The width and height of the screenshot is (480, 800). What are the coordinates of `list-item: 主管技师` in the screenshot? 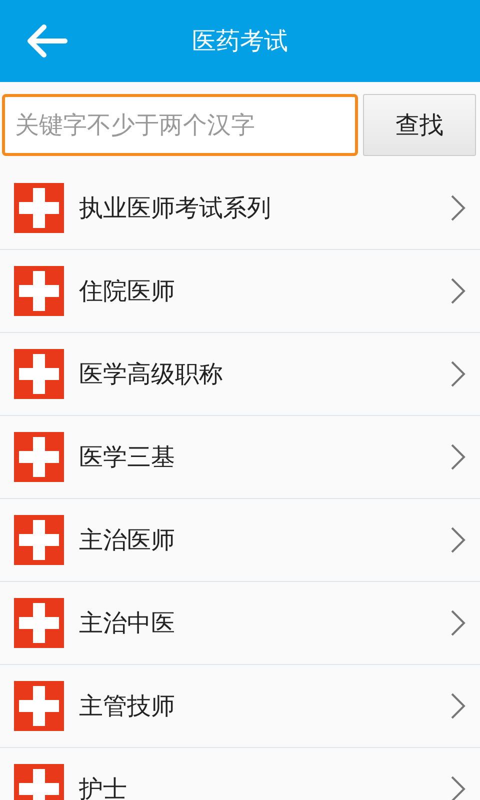 It's located at (240, 706).